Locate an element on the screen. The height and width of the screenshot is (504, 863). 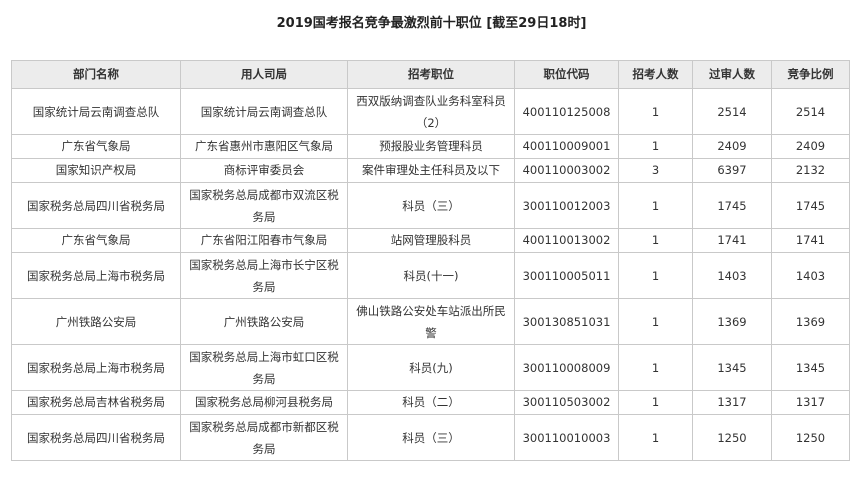
cell-position: 站网管理股科员 is located at coordinates (431, 240).